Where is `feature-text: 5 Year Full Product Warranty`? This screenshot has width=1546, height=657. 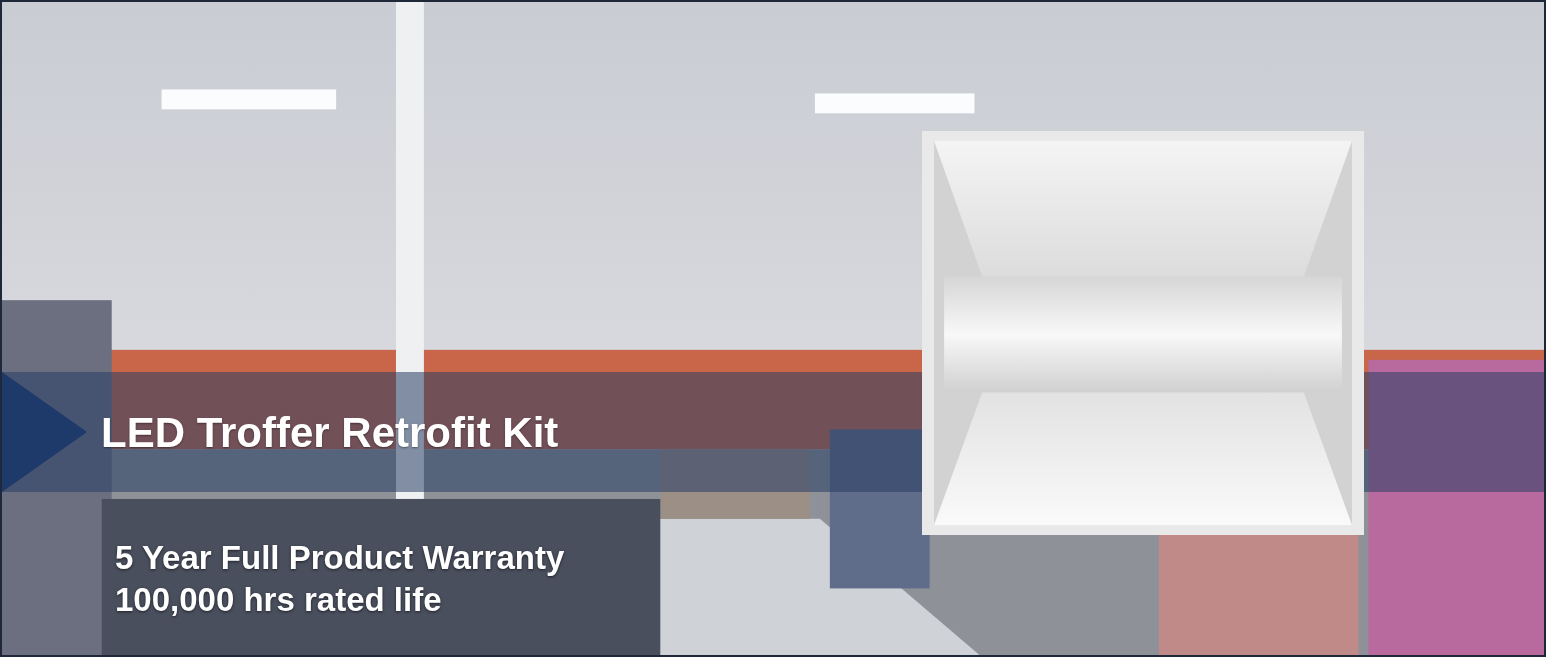 feature-text: 5 Year Full Product Warranty is located at coordinates (340, 558).